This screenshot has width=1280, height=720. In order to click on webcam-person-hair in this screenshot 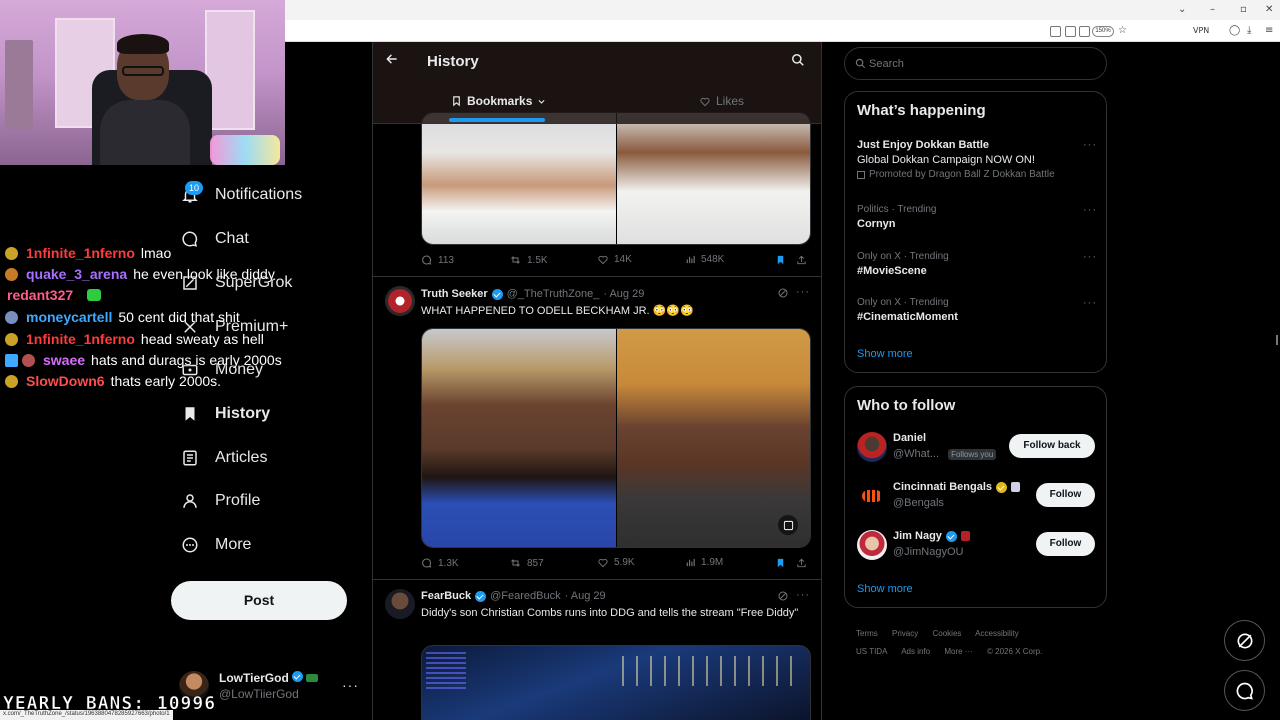, I will do `click(143, 44)`.